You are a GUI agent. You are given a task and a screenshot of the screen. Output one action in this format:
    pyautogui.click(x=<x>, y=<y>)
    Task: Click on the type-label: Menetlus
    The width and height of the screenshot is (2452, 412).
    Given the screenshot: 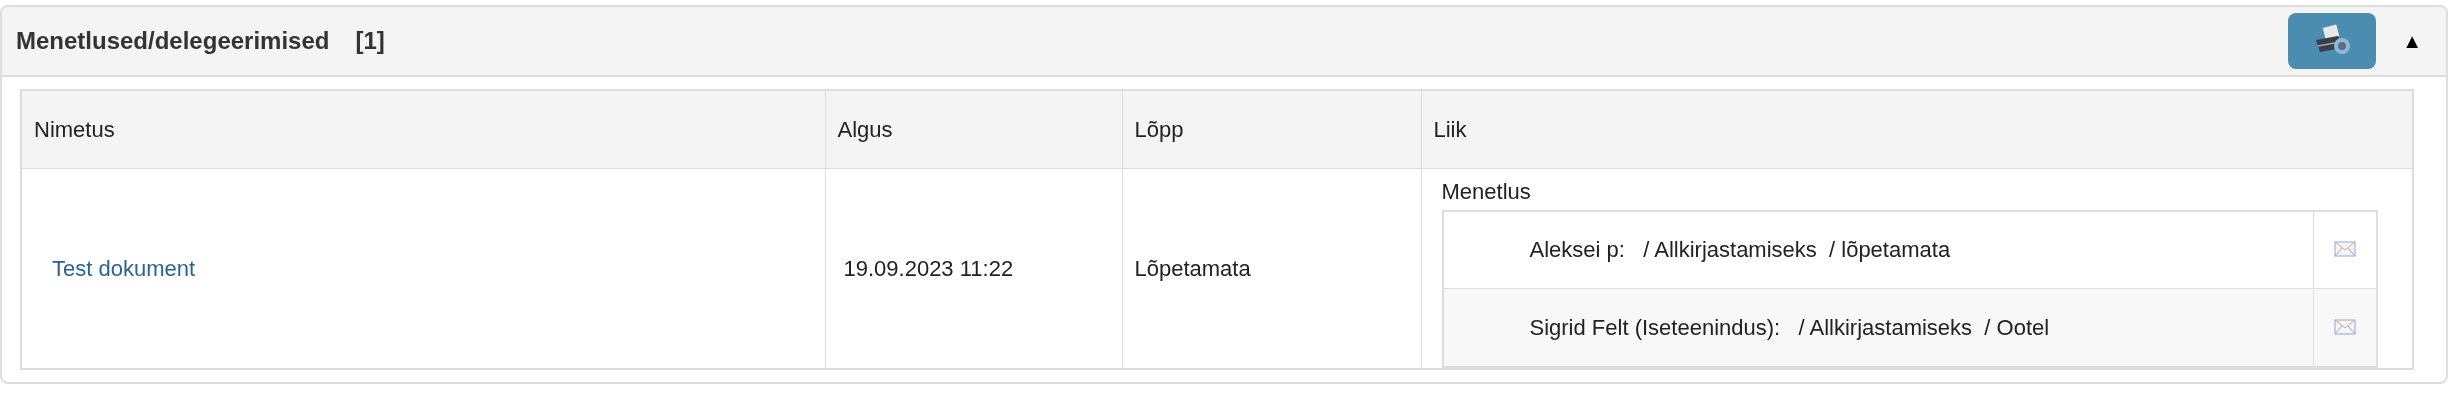 What is the action you would take?
    pyautogui.click(x=1486, y=191)
    